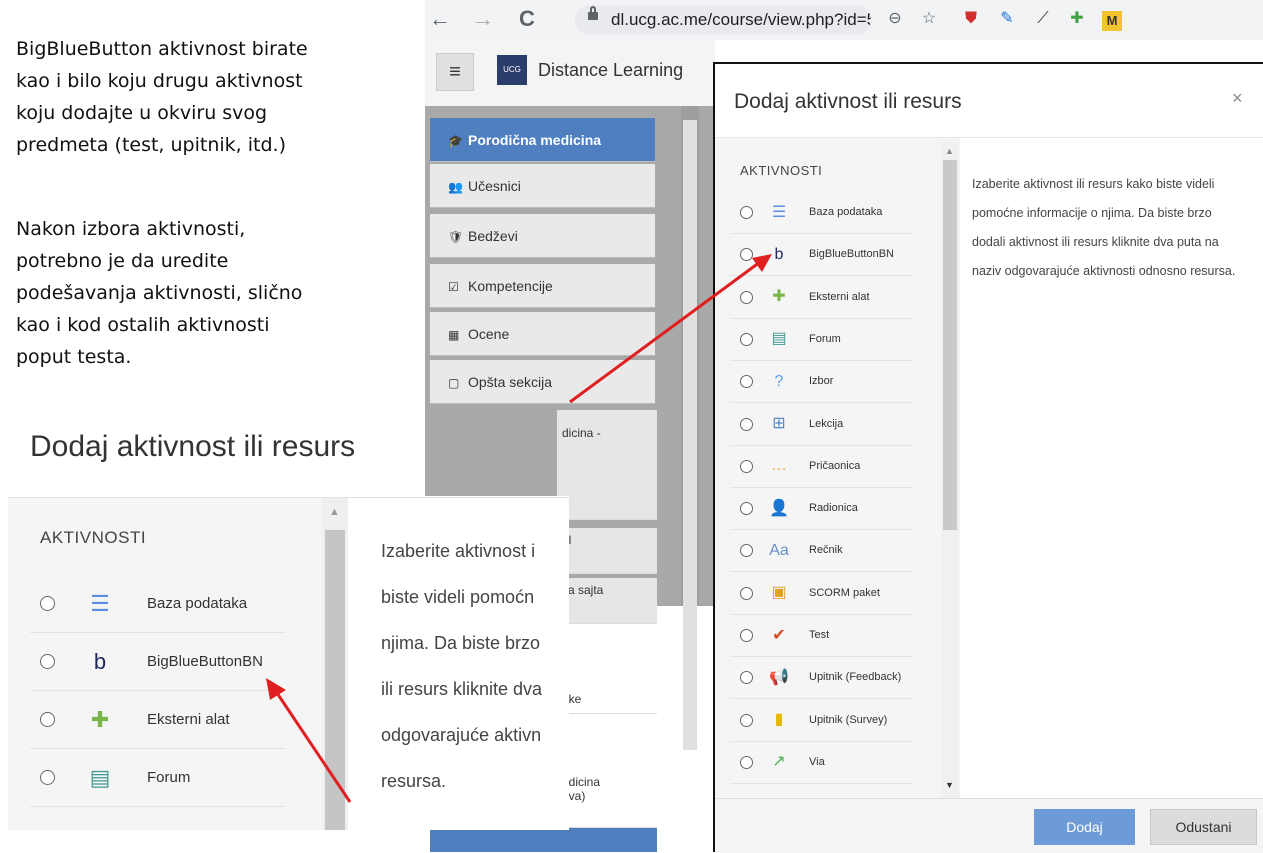 The image size is (1263, 853). Describe the element at coordinates (276, 689) in the screenshot. I see `arrowhead-zoom` at that location.